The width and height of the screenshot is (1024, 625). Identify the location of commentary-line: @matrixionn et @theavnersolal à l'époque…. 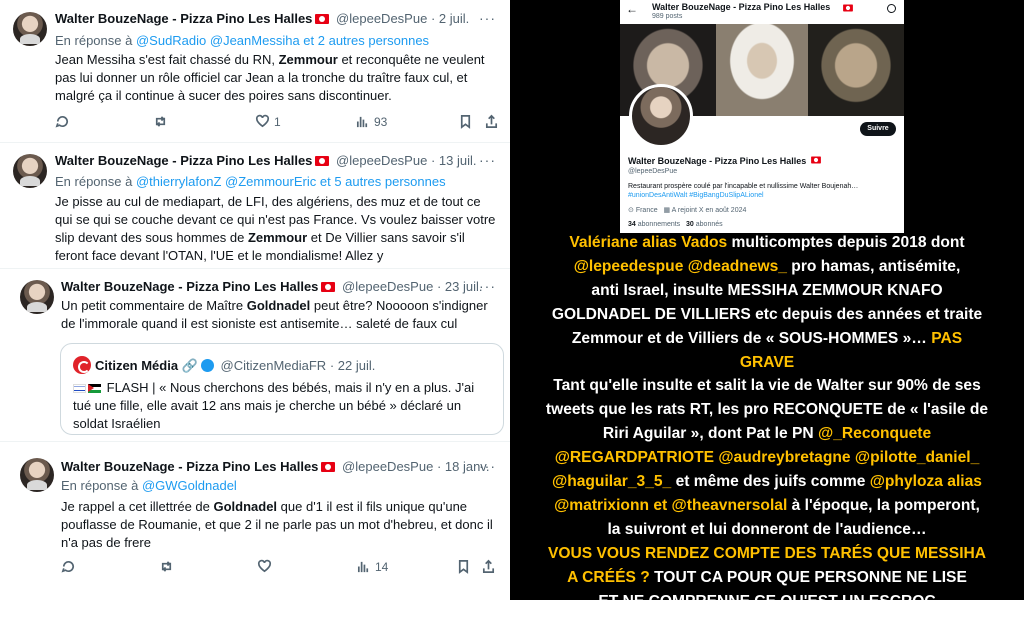
(767, 506).